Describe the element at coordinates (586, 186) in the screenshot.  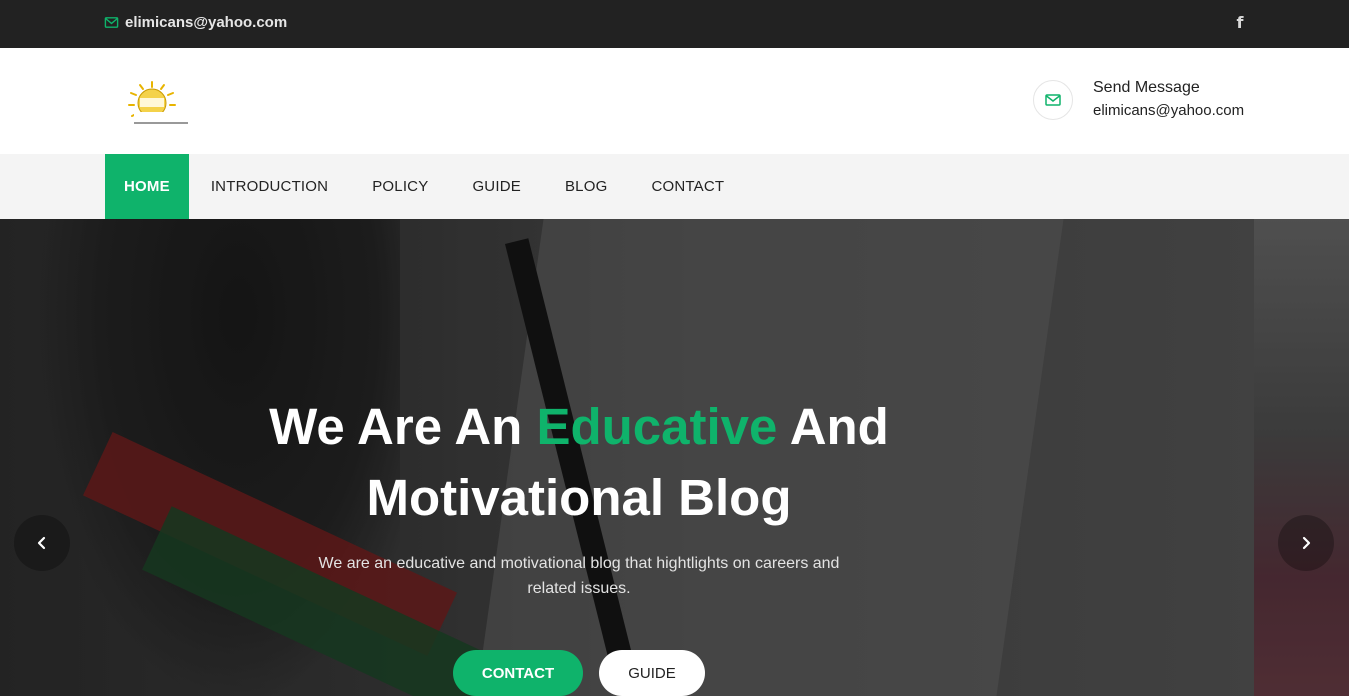
I see `nav-item-blog: BLOG` at that location.